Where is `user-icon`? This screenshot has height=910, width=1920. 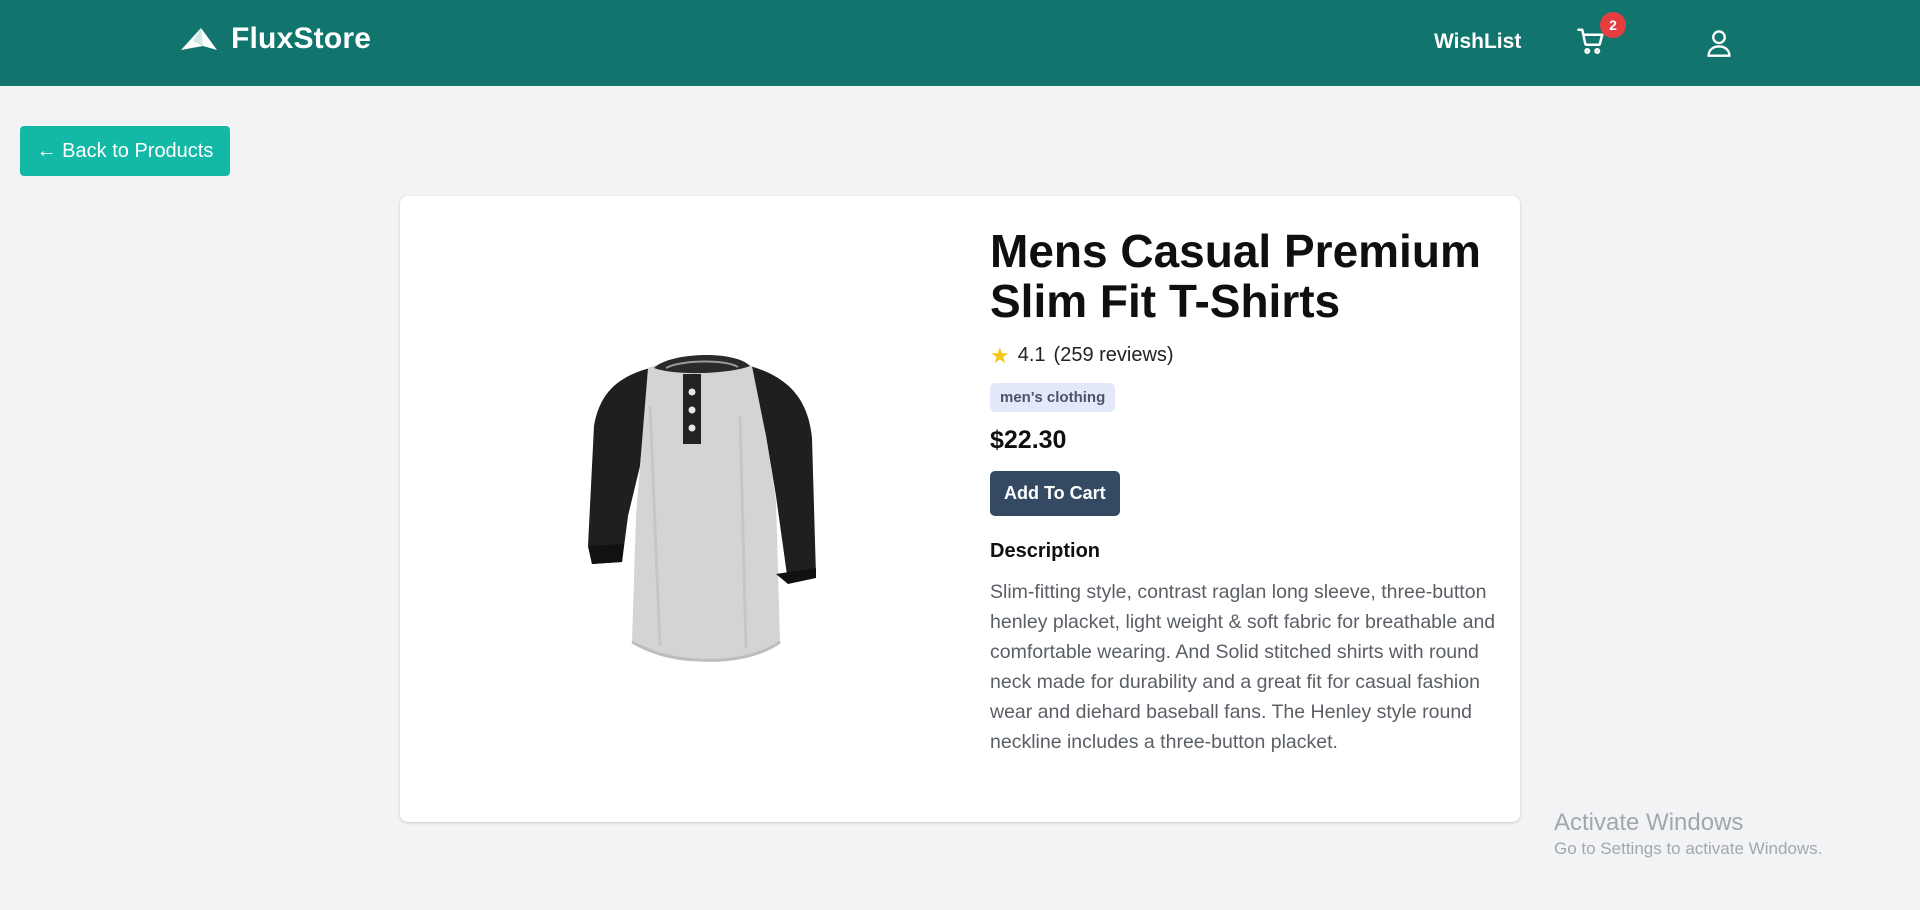
user-icon is located at coordinates (1719, 43).